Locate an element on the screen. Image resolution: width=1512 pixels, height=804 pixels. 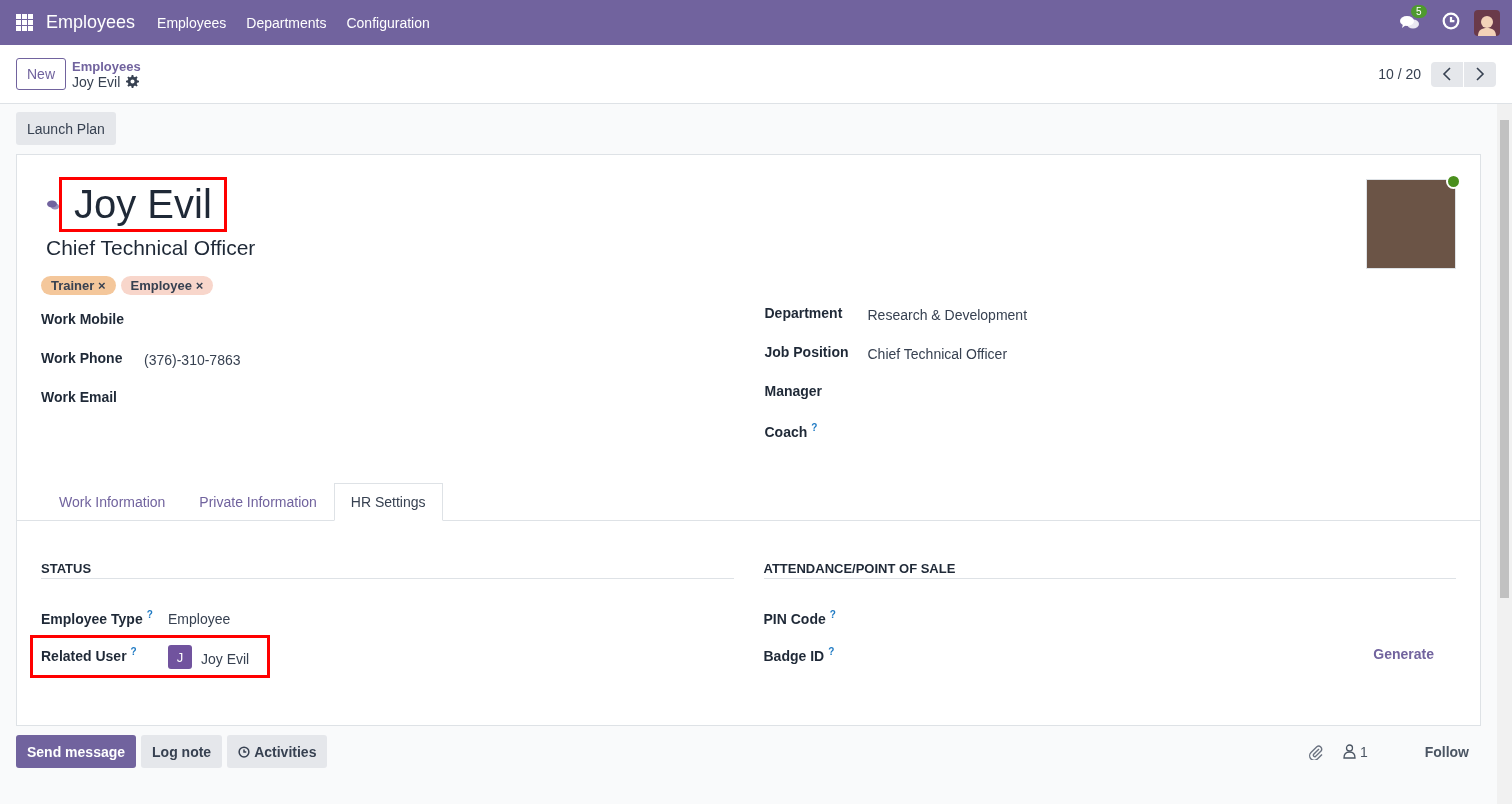
field-label: Employee Type $^{?}$ is located at coordinates (97, 618).